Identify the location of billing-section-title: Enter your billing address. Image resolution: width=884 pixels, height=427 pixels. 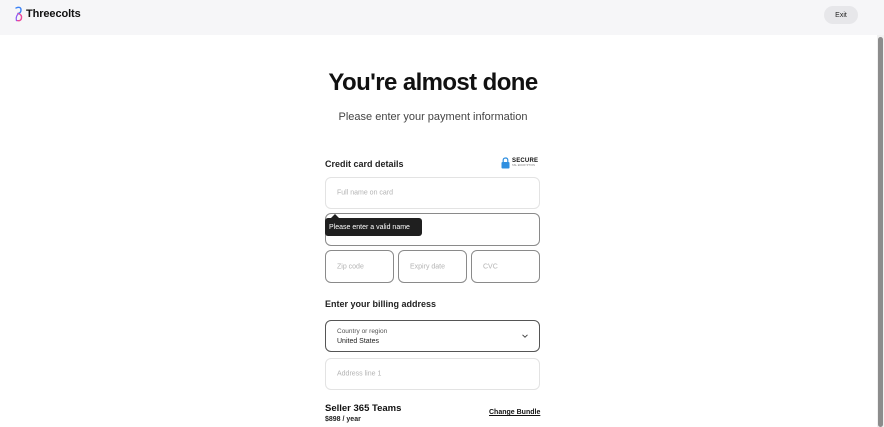
(381, 304).